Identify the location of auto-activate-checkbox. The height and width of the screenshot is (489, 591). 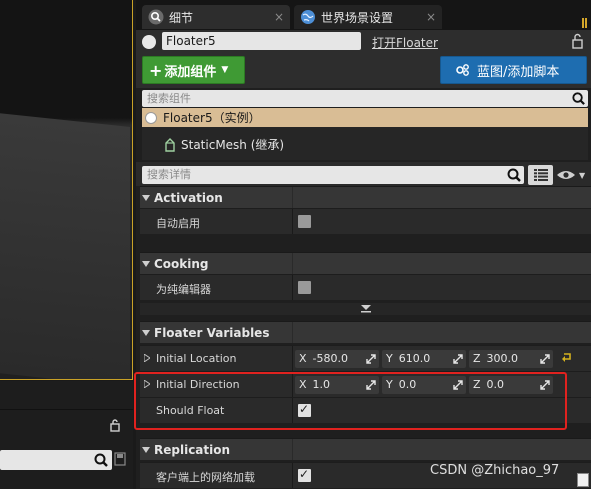
(304, 221).